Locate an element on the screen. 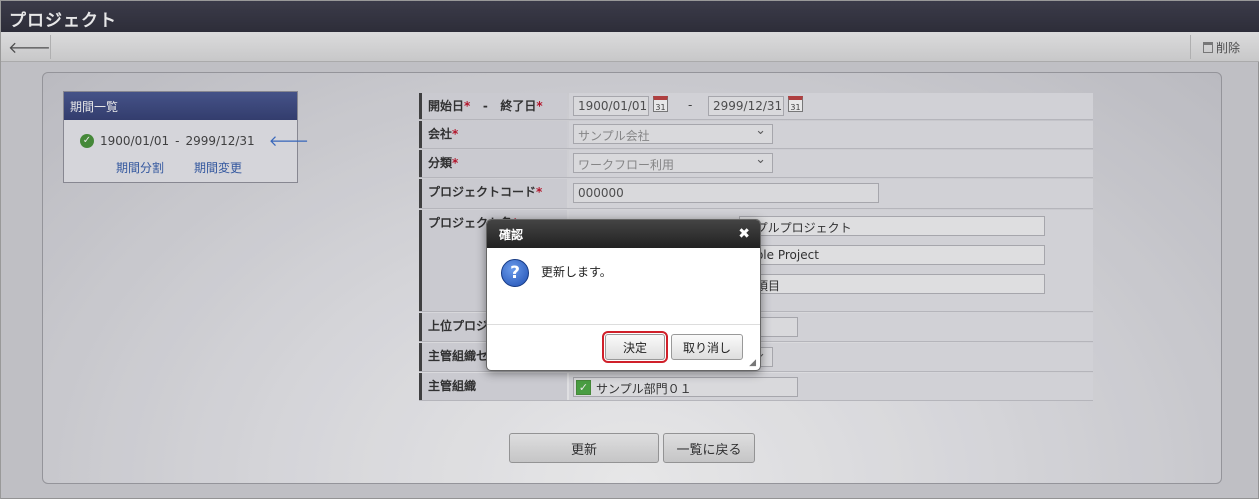  dialog-divider is located at coordinates (623, 324).